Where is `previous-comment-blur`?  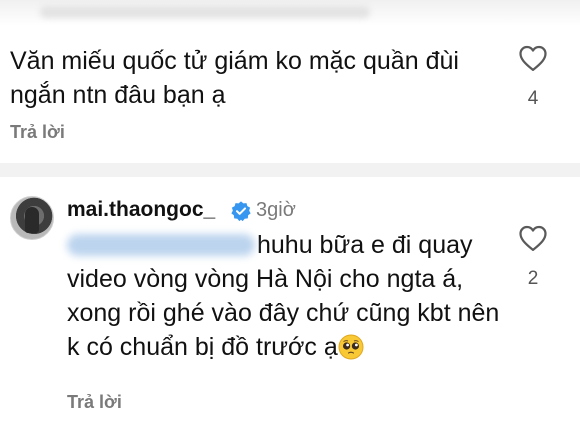 previous-comment-blur is located at coordinates (290, 13).